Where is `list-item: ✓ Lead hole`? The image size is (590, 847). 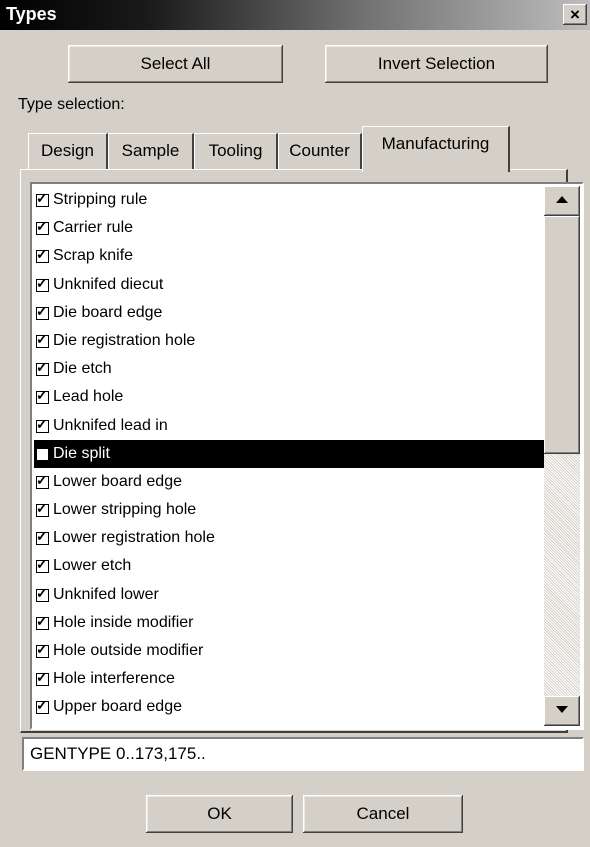 list-item: ✓ Lead hole is located at coordinates (289, 397).